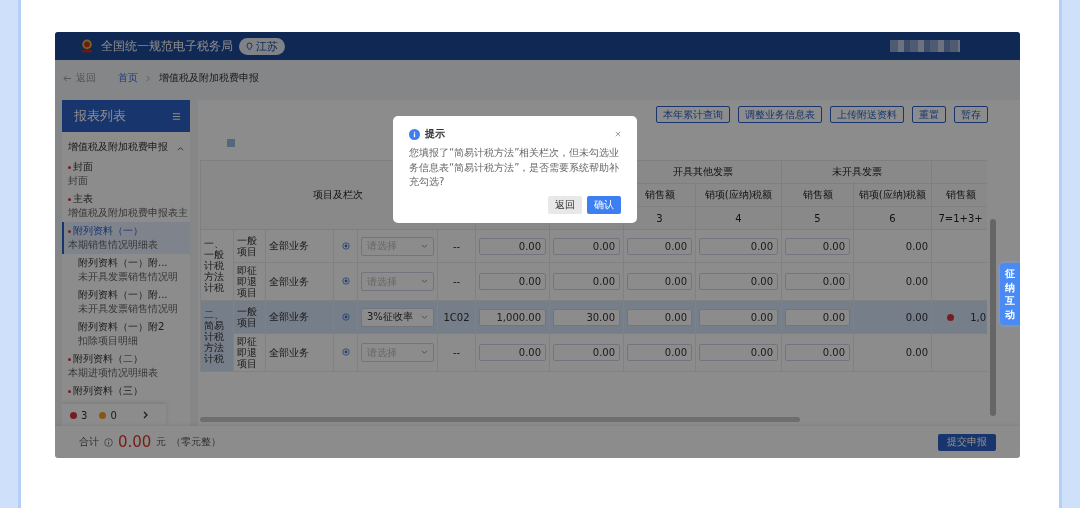 This screenshot has height=508, width=1080. Describe the element at coordinates (659, 218) in the screenshot. I see `column-number: 3` at that location.